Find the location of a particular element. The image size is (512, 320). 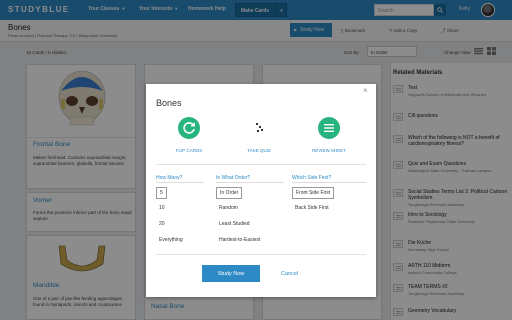

study-now-button: Study Now is located at coordinates (231, 273).